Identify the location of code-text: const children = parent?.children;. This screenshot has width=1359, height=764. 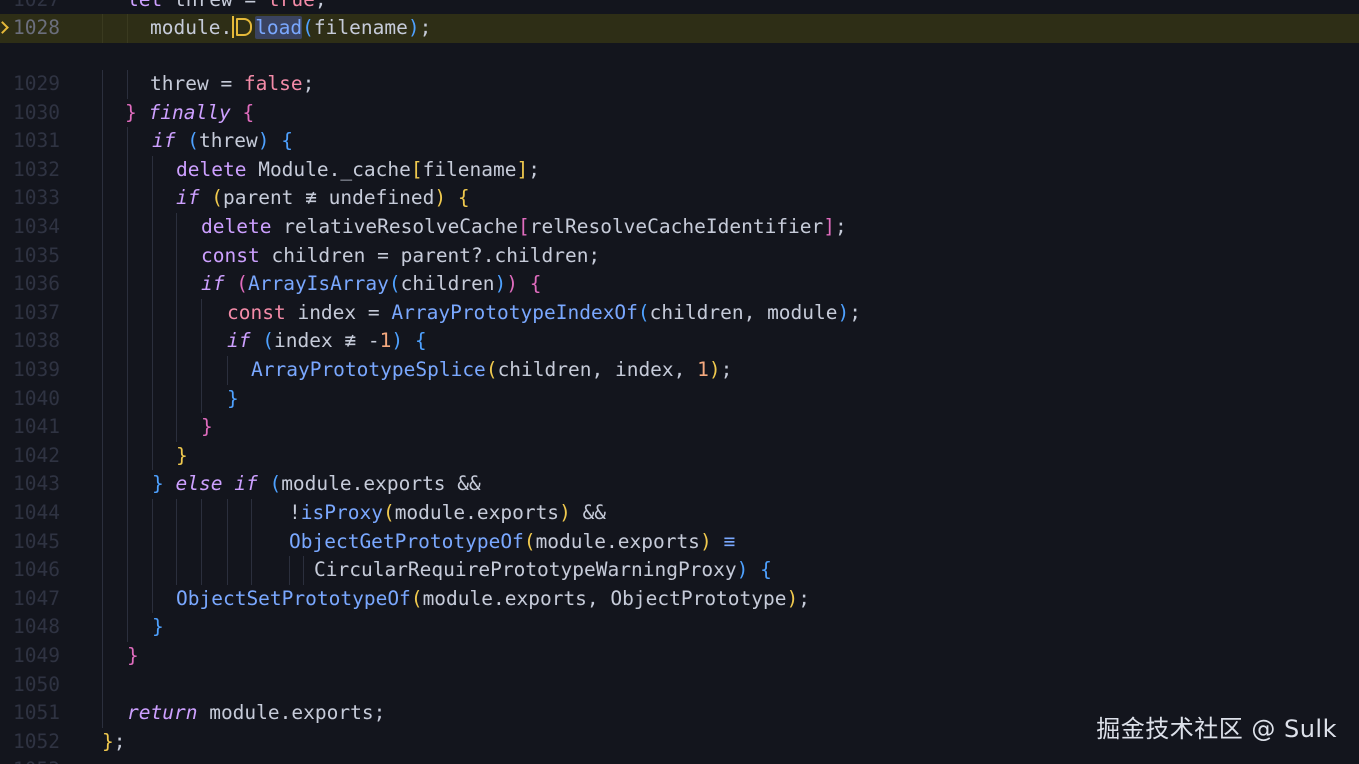
(401, 255).